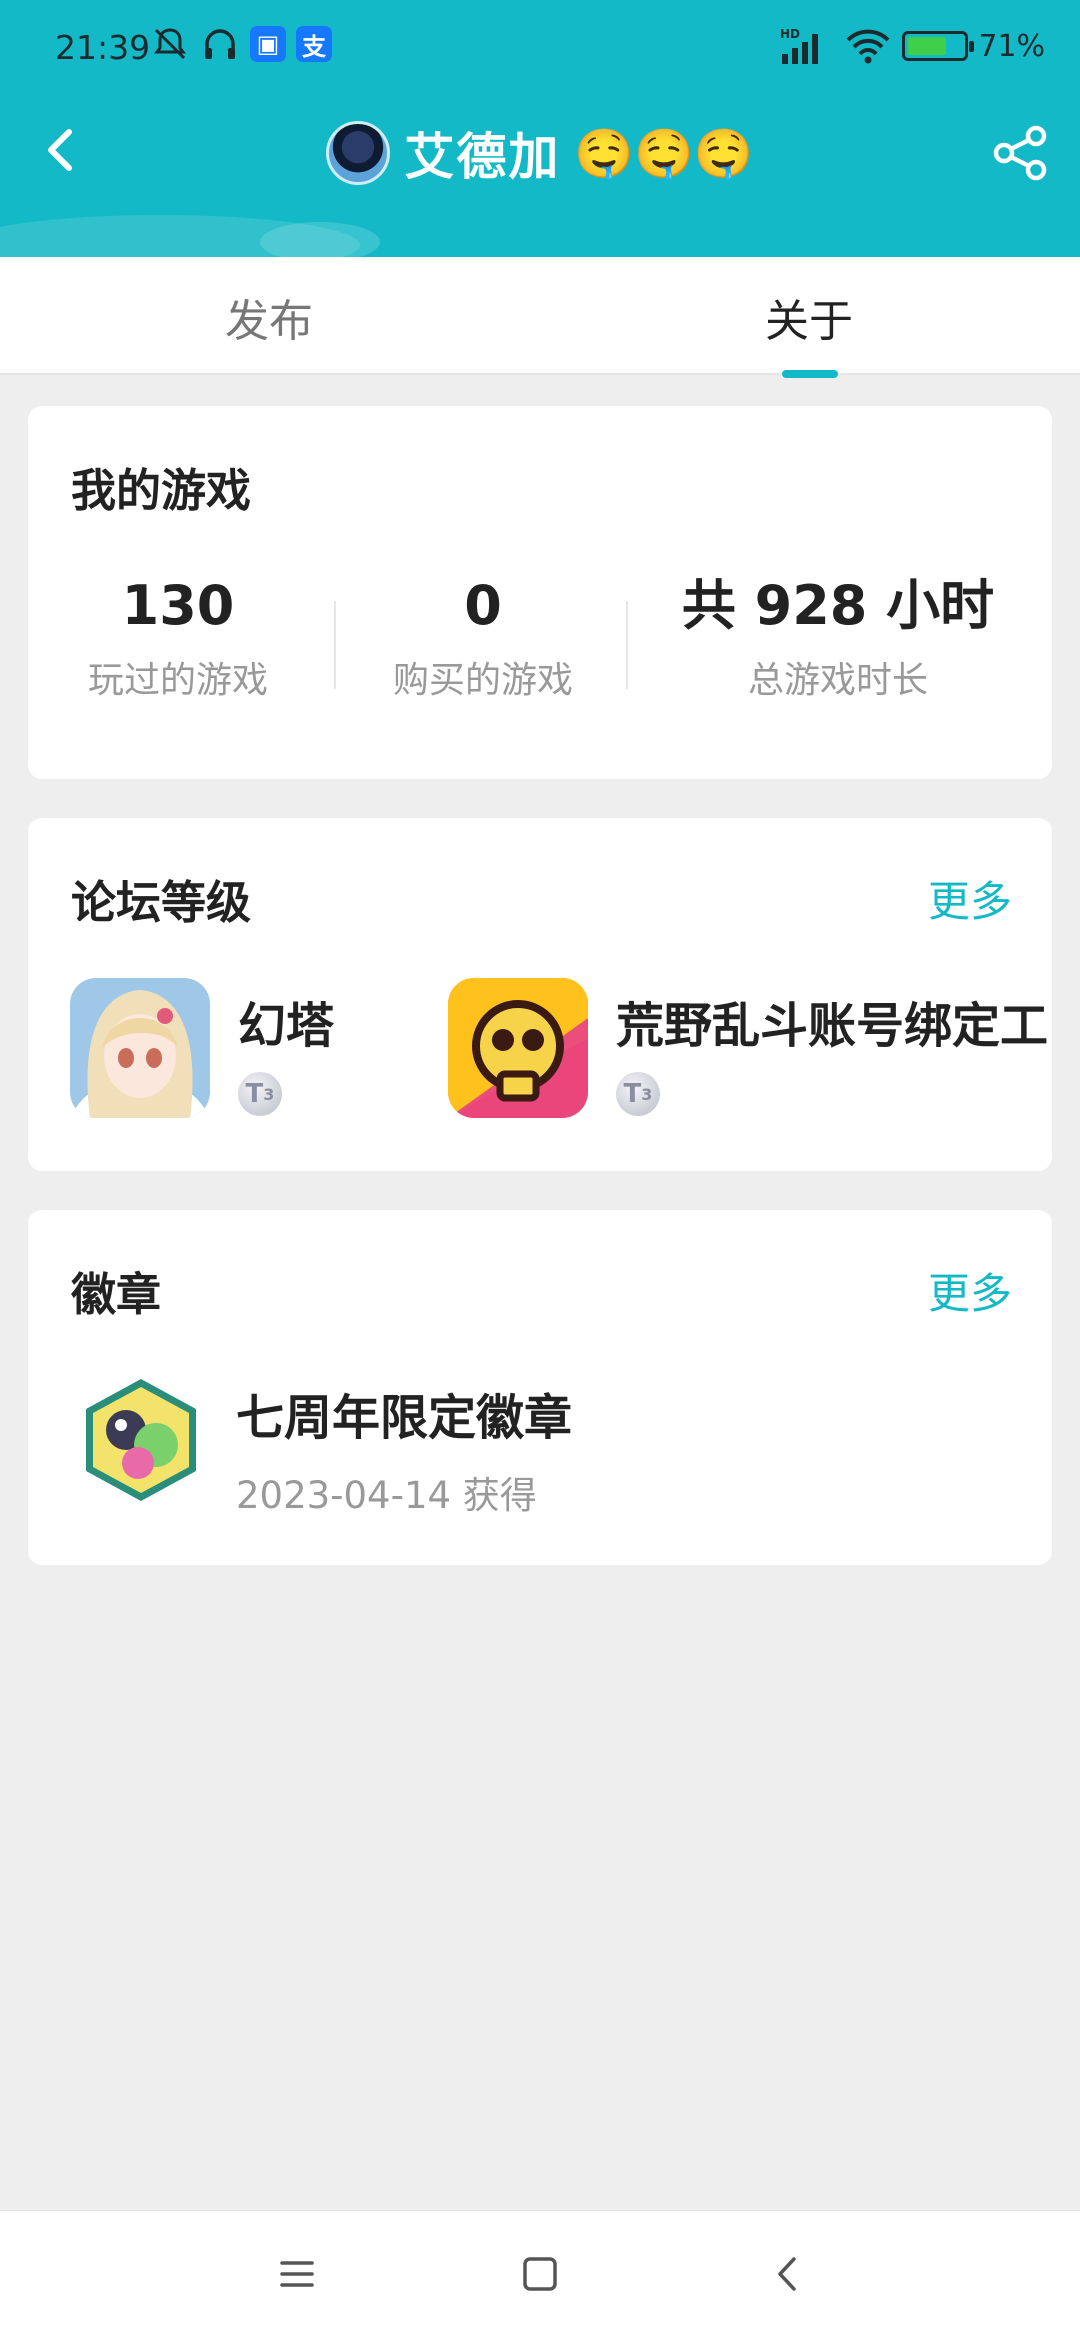 Image resolution: width=1080 pixels, height=2340 pixels. Describe the element at coordinates (358, 153) in the screenshot. I see `avatar` at that location.